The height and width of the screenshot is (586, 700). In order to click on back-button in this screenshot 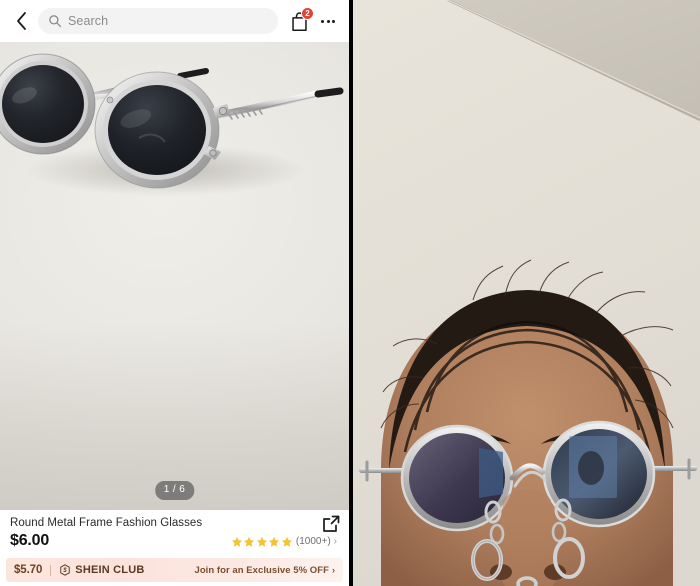, I will do `click(21, 21)`.